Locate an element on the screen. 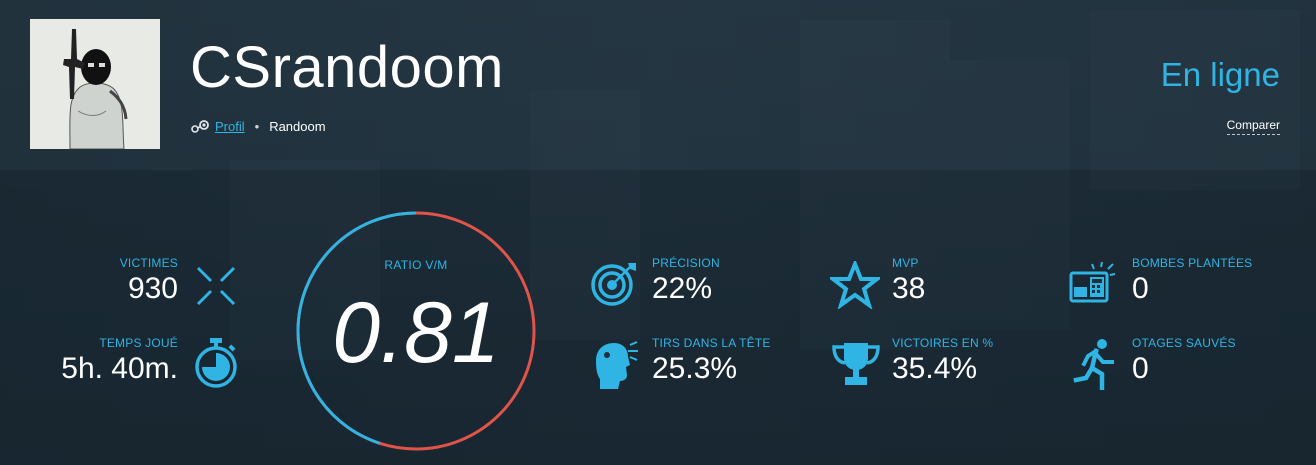 The height and width of the screenshot is (465, 1316). stat-mvp-label: MVP is located at coordinates (905, 263).